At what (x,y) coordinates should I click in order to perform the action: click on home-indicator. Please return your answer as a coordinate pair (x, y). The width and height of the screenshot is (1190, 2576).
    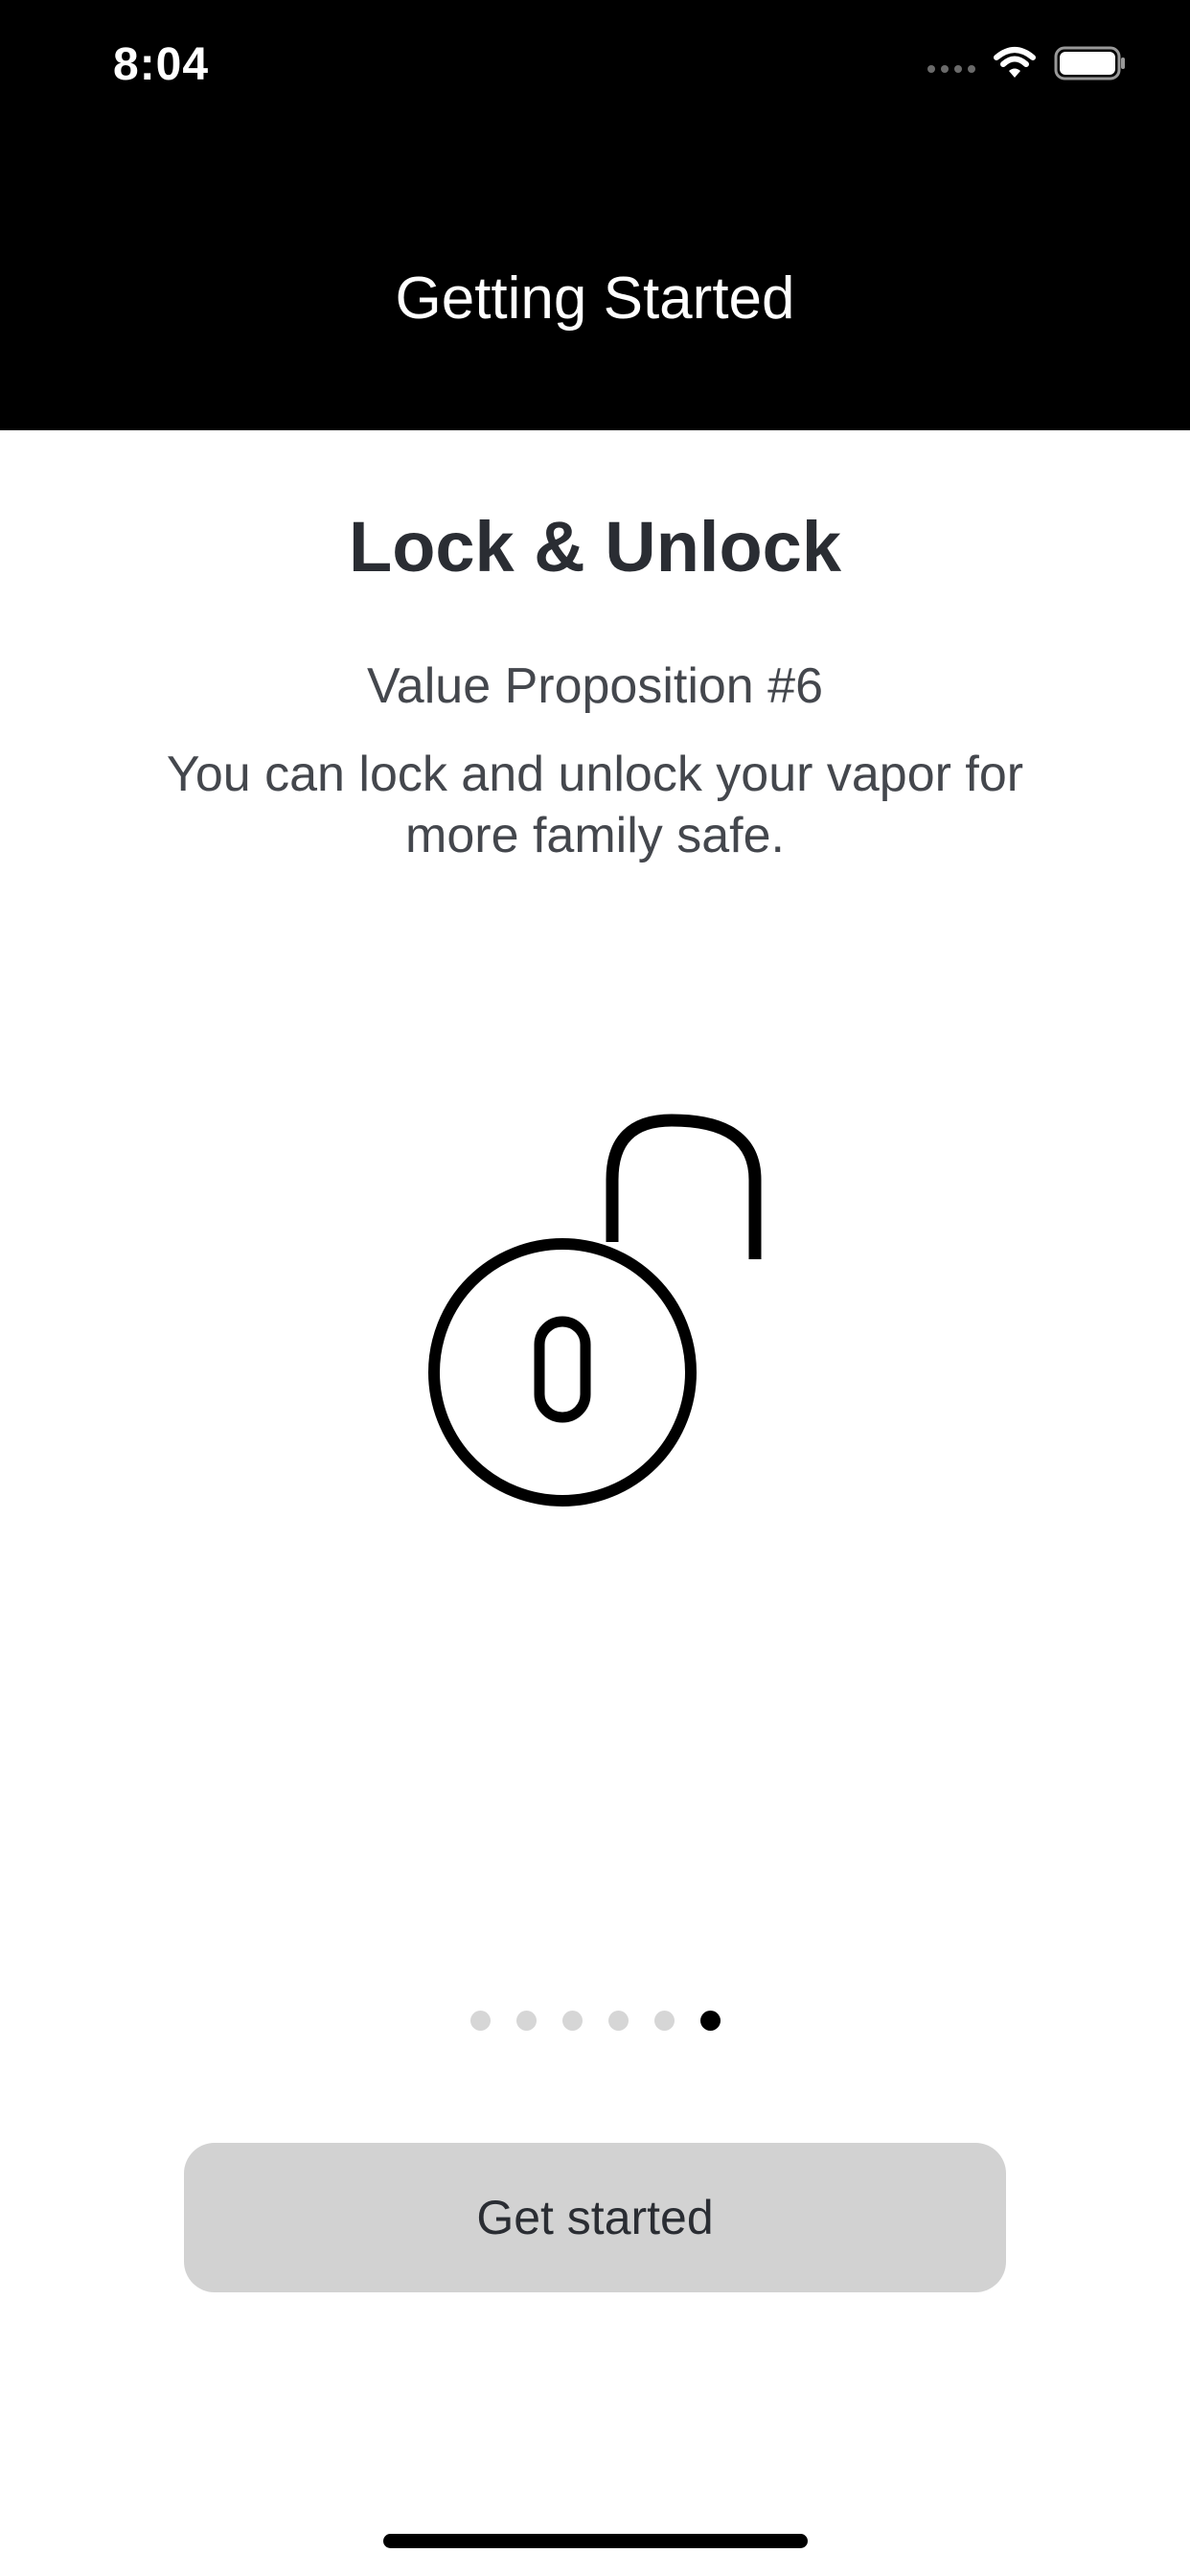
    Looking at the image, I should click on (595, 2541).